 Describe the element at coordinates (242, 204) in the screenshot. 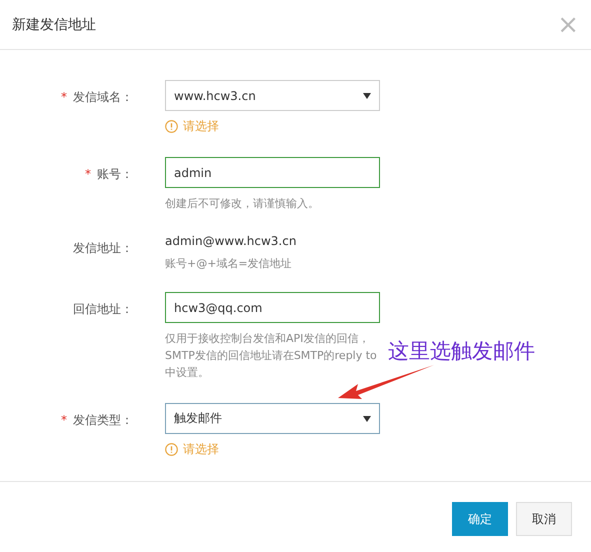

I see `help-text: 创建后不可修改，请谨慎输入。` at that location.